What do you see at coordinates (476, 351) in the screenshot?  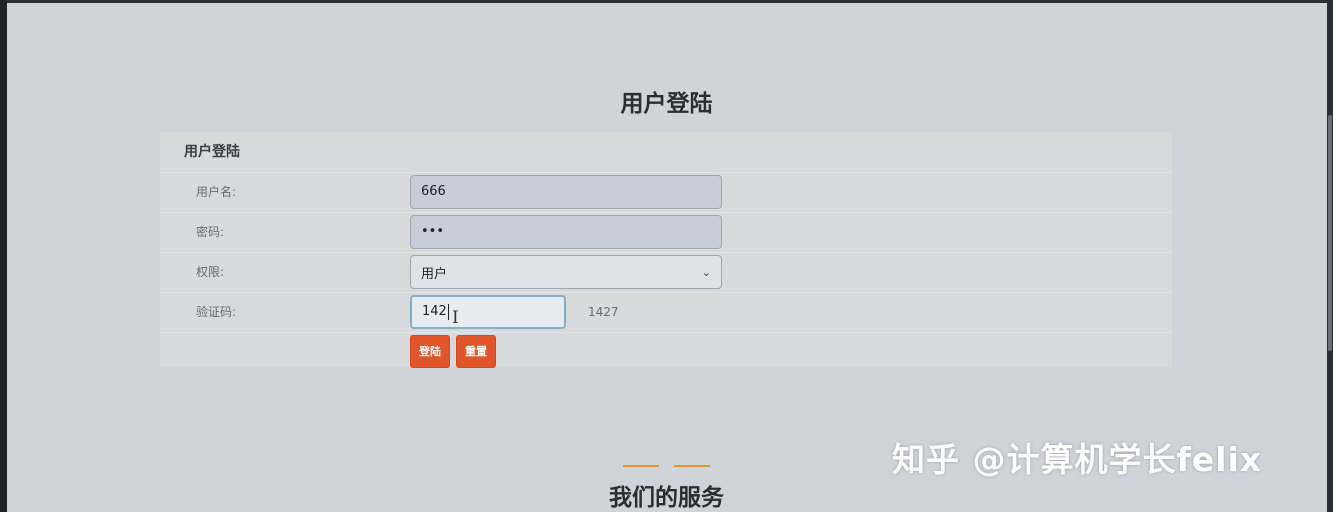 I see `reset-button: 重置` at bounding box center [476, 351].